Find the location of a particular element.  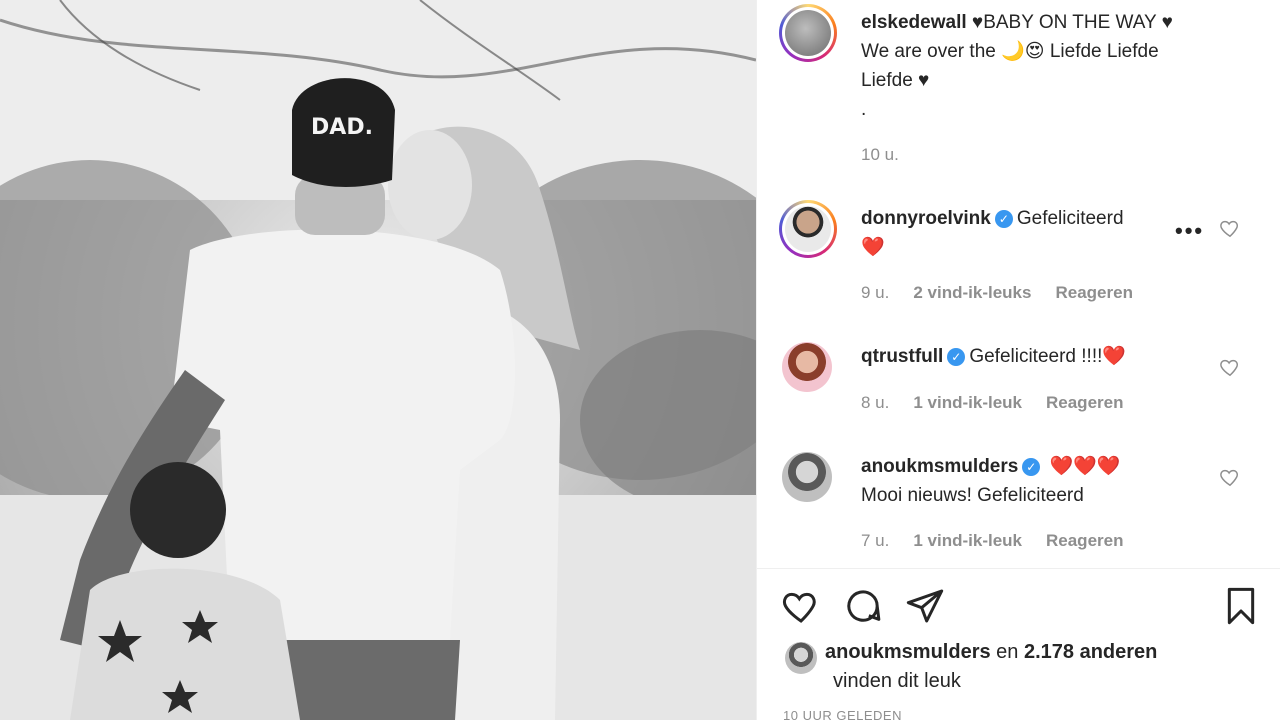

likes-connector: en is located at coordinates (1007, 652).